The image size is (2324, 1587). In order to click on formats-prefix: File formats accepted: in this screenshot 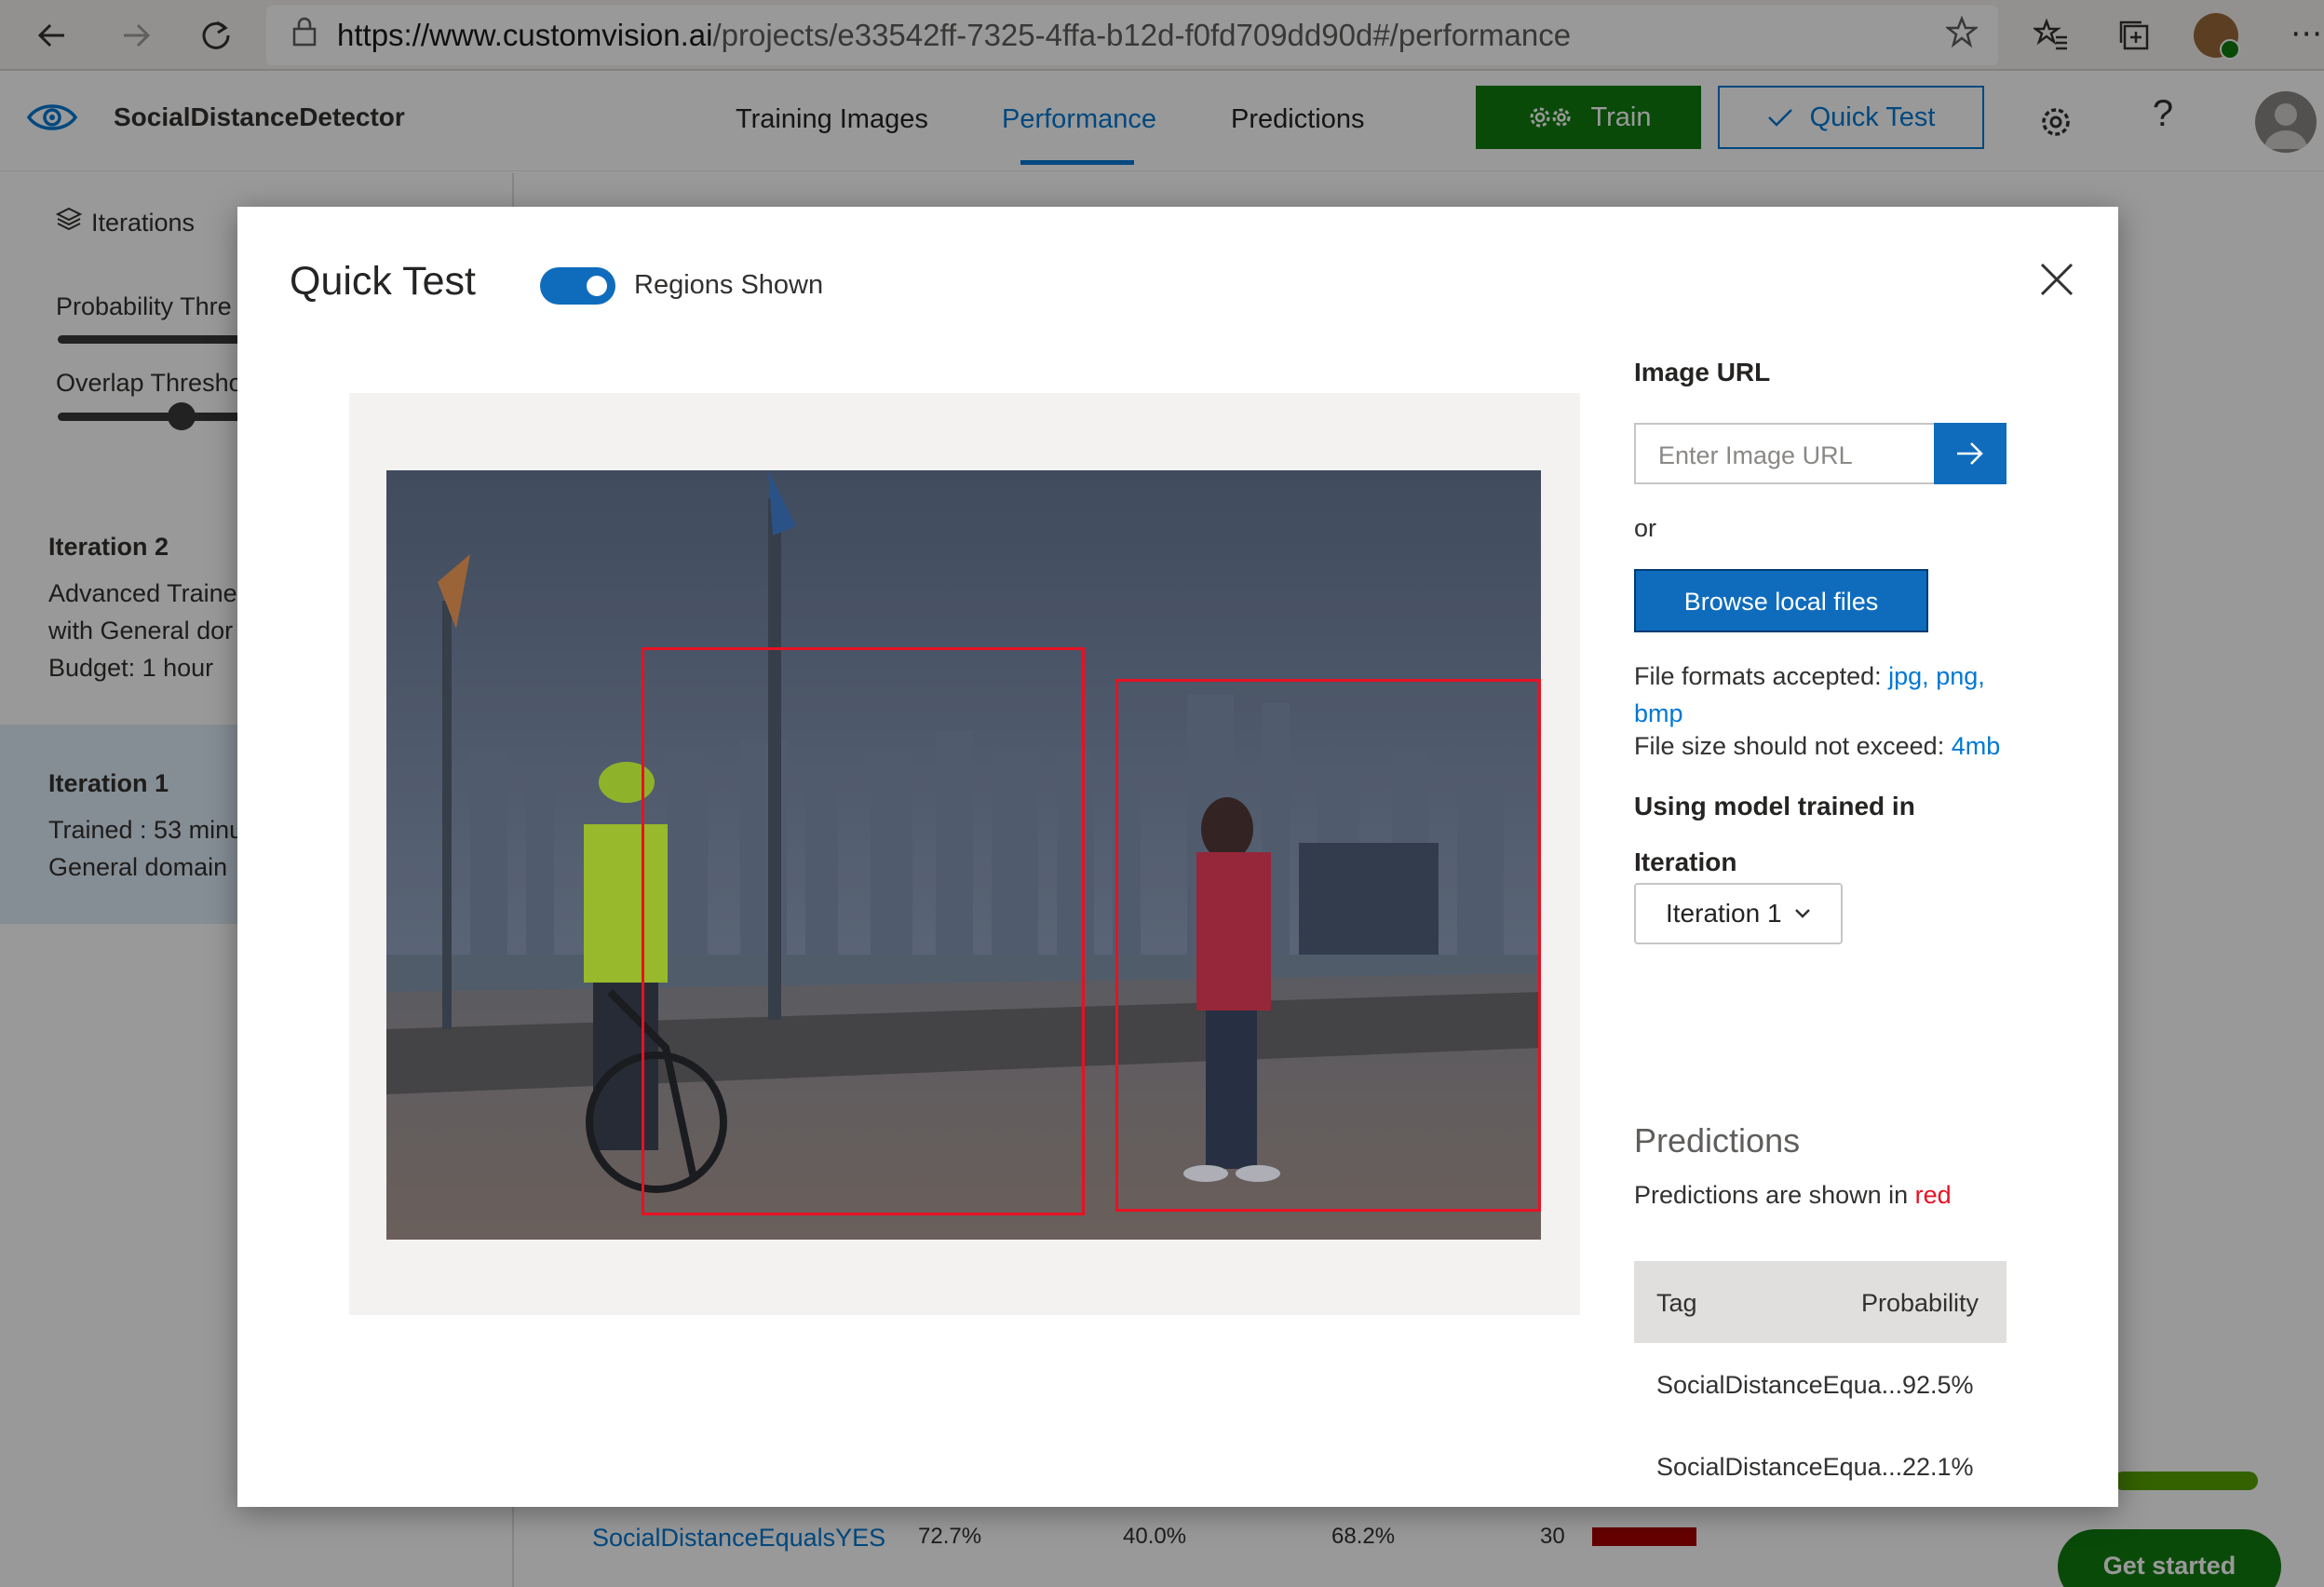, I will do `click(1758, 676)`.